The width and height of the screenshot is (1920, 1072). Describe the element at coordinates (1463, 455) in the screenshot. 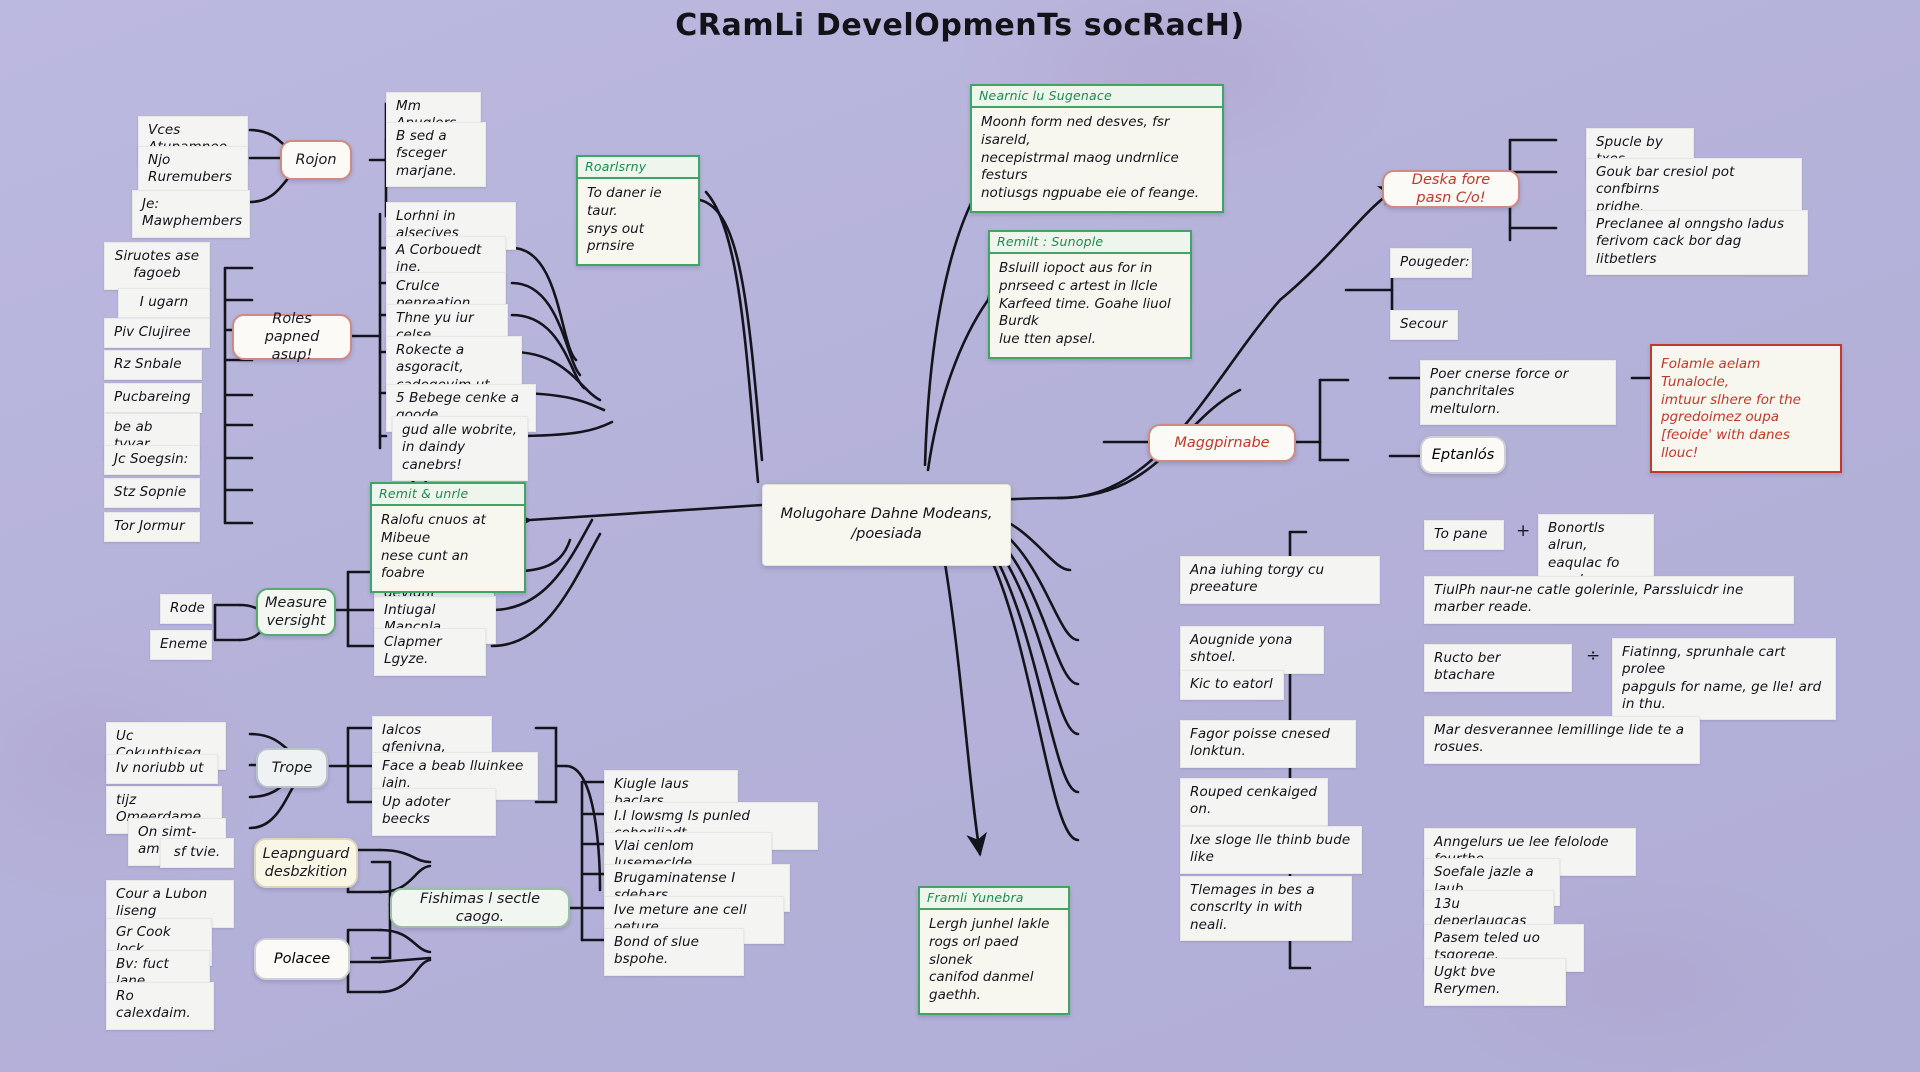

I see `branch-node-eptanlos: Eptanlós` at that location.